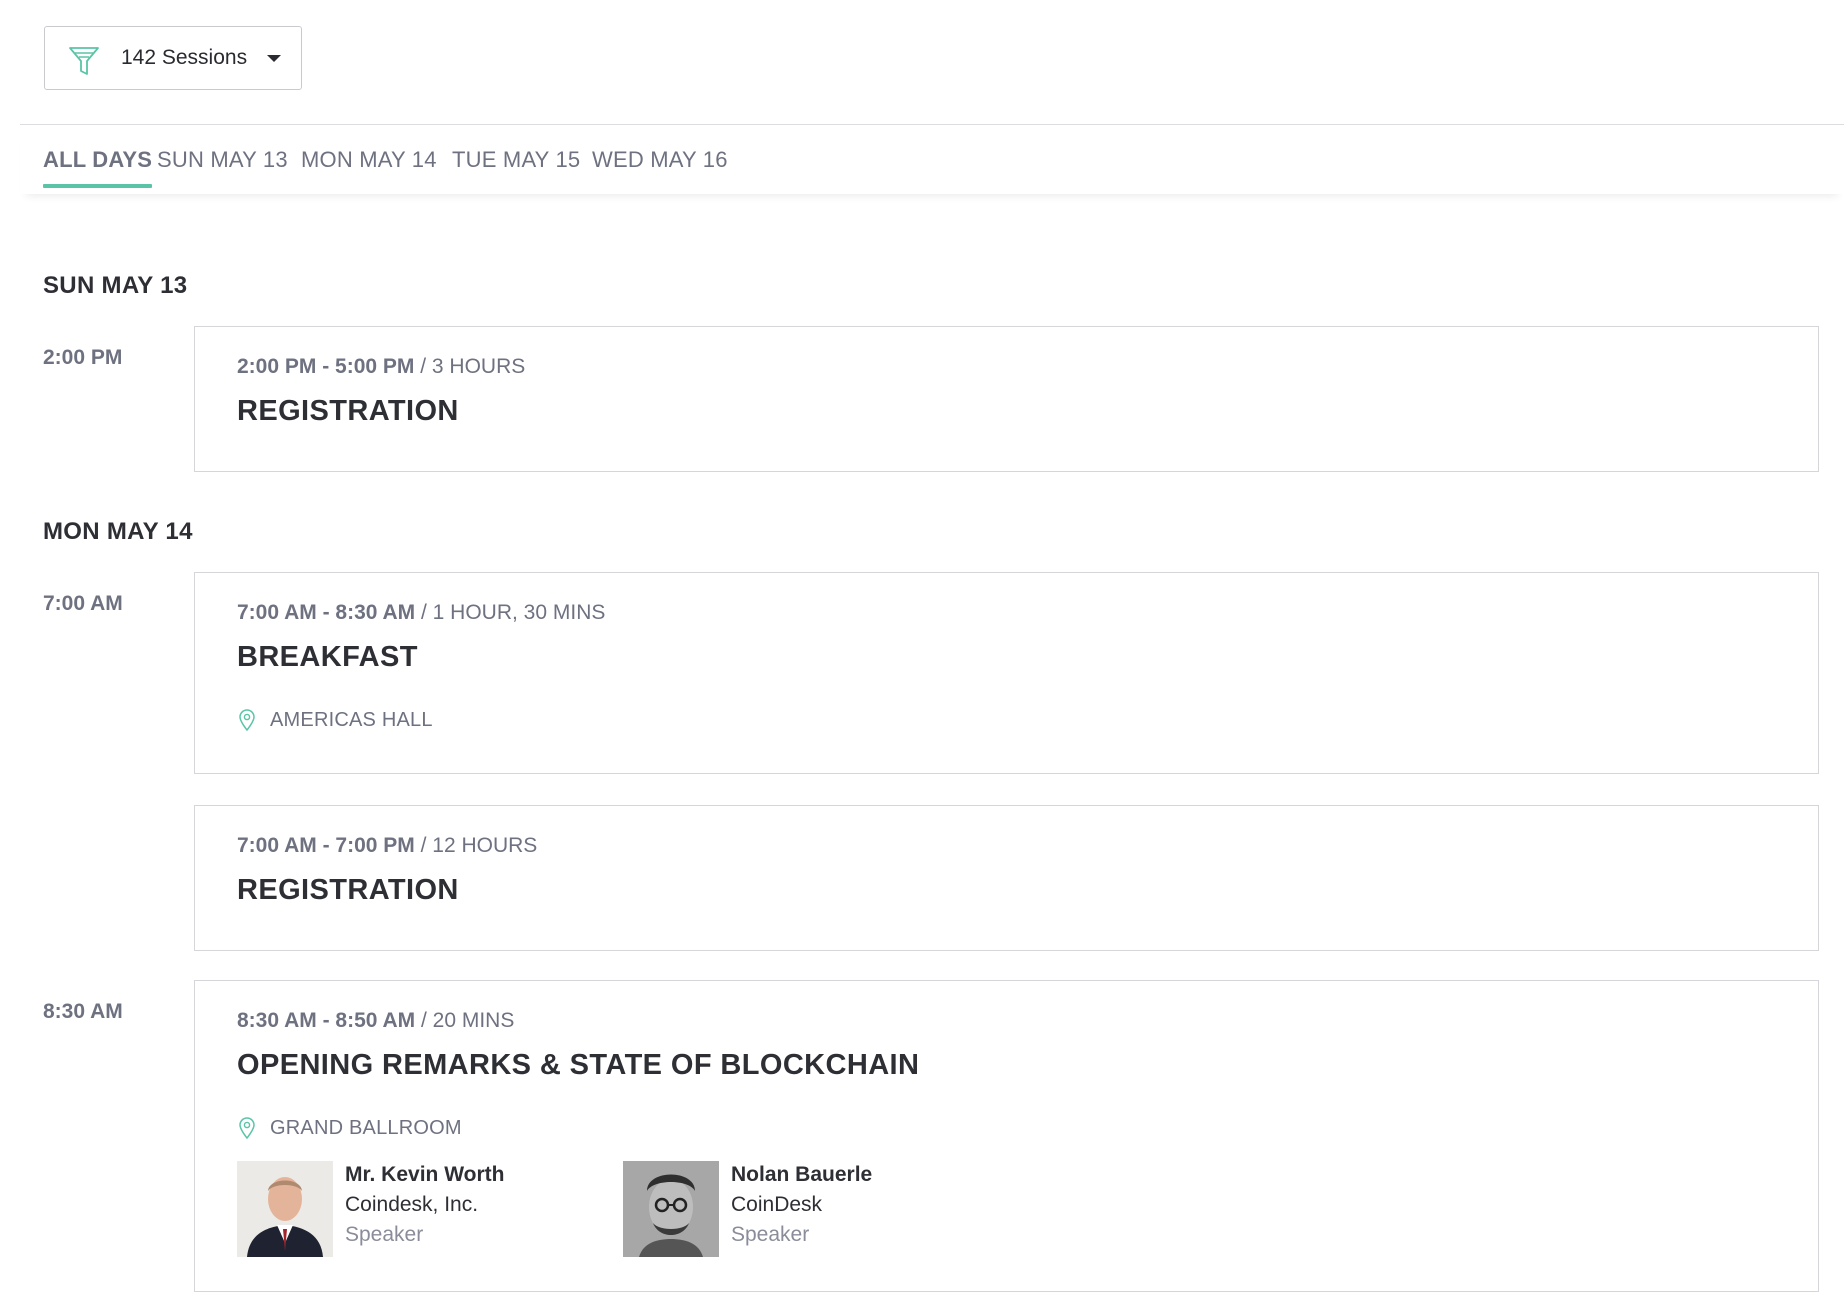  I want to click on tab-sun-may-13: SUN MAY 13, so click(222, 167).